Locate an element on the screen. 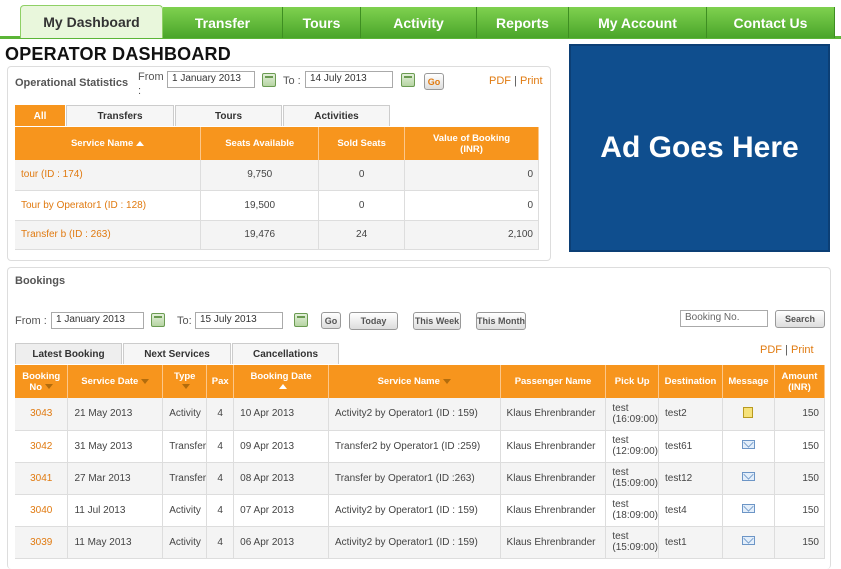  this-month-button: This Month is located at coordinates (501, 321).